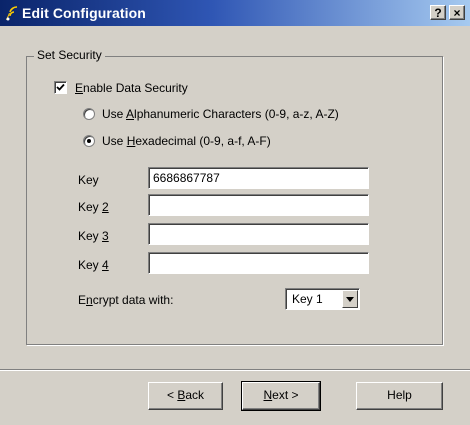 Image resolution: width=470 pixels, height=425 pixels. What do you see at coordinates (203, 141) in the screenshot?
I see `label-text: exadecimal (0-9, a-f, A-F)` at bounding box center [203, 141].